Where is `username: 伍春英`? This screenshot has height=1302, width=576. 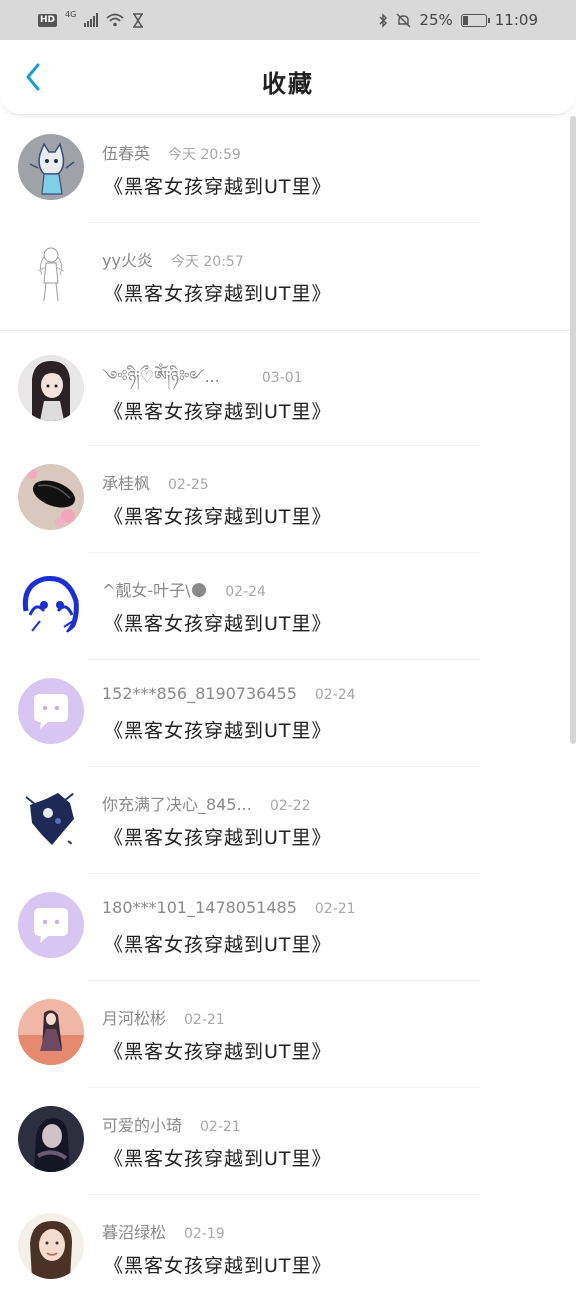 username: 伍春英 is located at coordinates (126, 152).